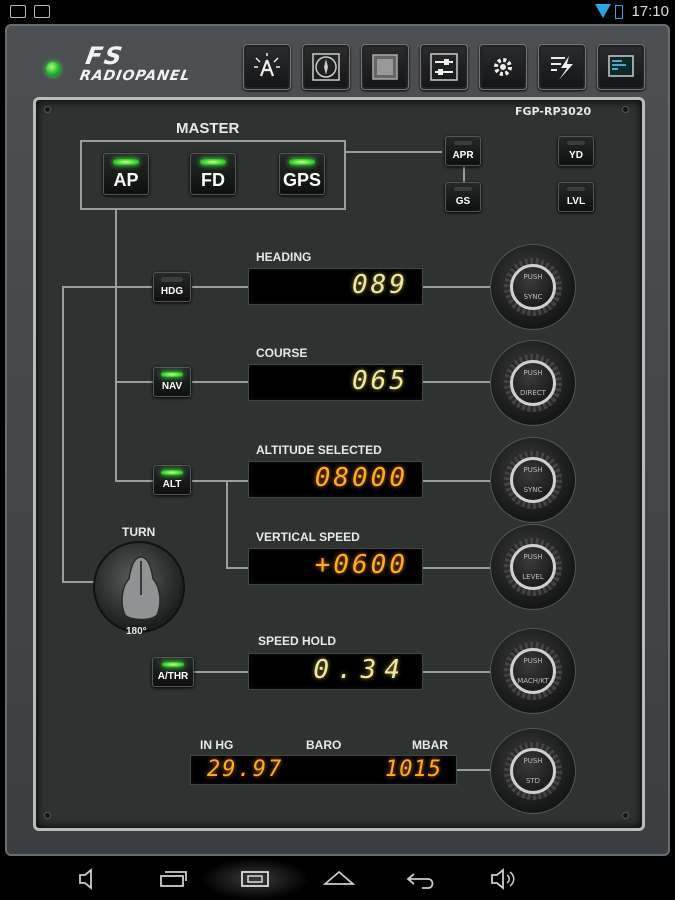  Describe the element at coordinates (385, 67) in the screenshot. I see `display-button` at that location.